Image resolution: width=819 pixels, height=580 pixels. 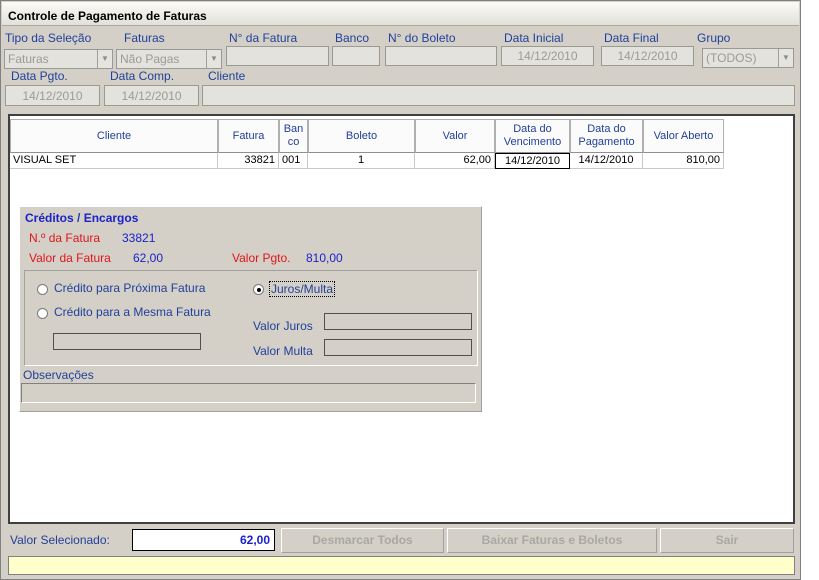 What do you see at coordinates (58, 375) in the screenshot?
I see `observacoes-label: Observações` at bounding box center [58, 375].